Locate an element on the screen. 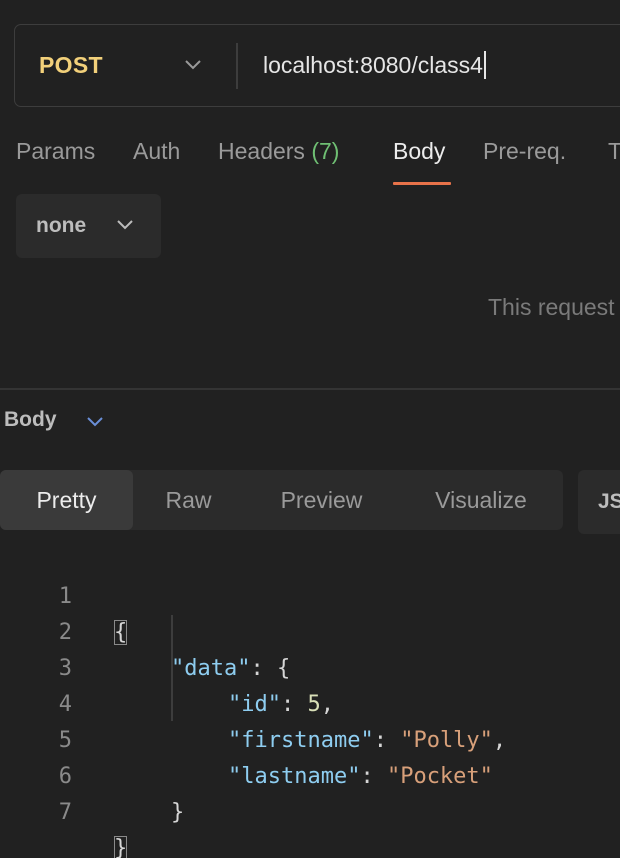 Image resolution: width=620 pixels, height=858 pixels. code-line: 1 { is located at coordinates (310, 594).